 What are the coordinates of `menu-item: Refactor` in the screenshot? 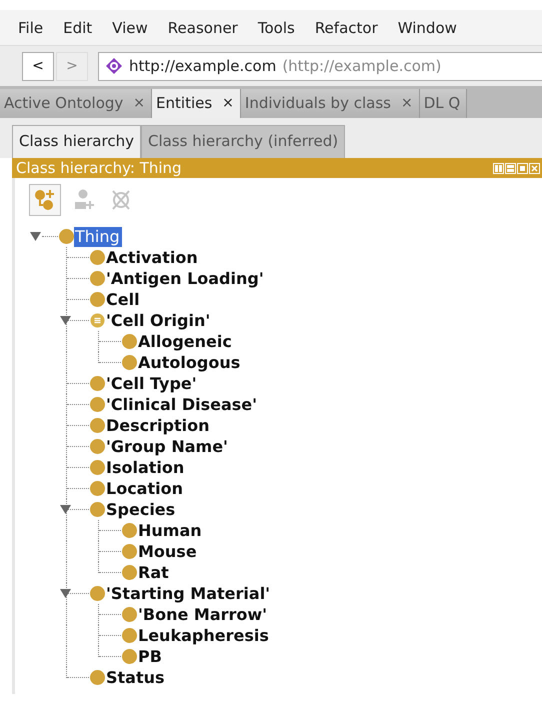 It's located at (346, 27).